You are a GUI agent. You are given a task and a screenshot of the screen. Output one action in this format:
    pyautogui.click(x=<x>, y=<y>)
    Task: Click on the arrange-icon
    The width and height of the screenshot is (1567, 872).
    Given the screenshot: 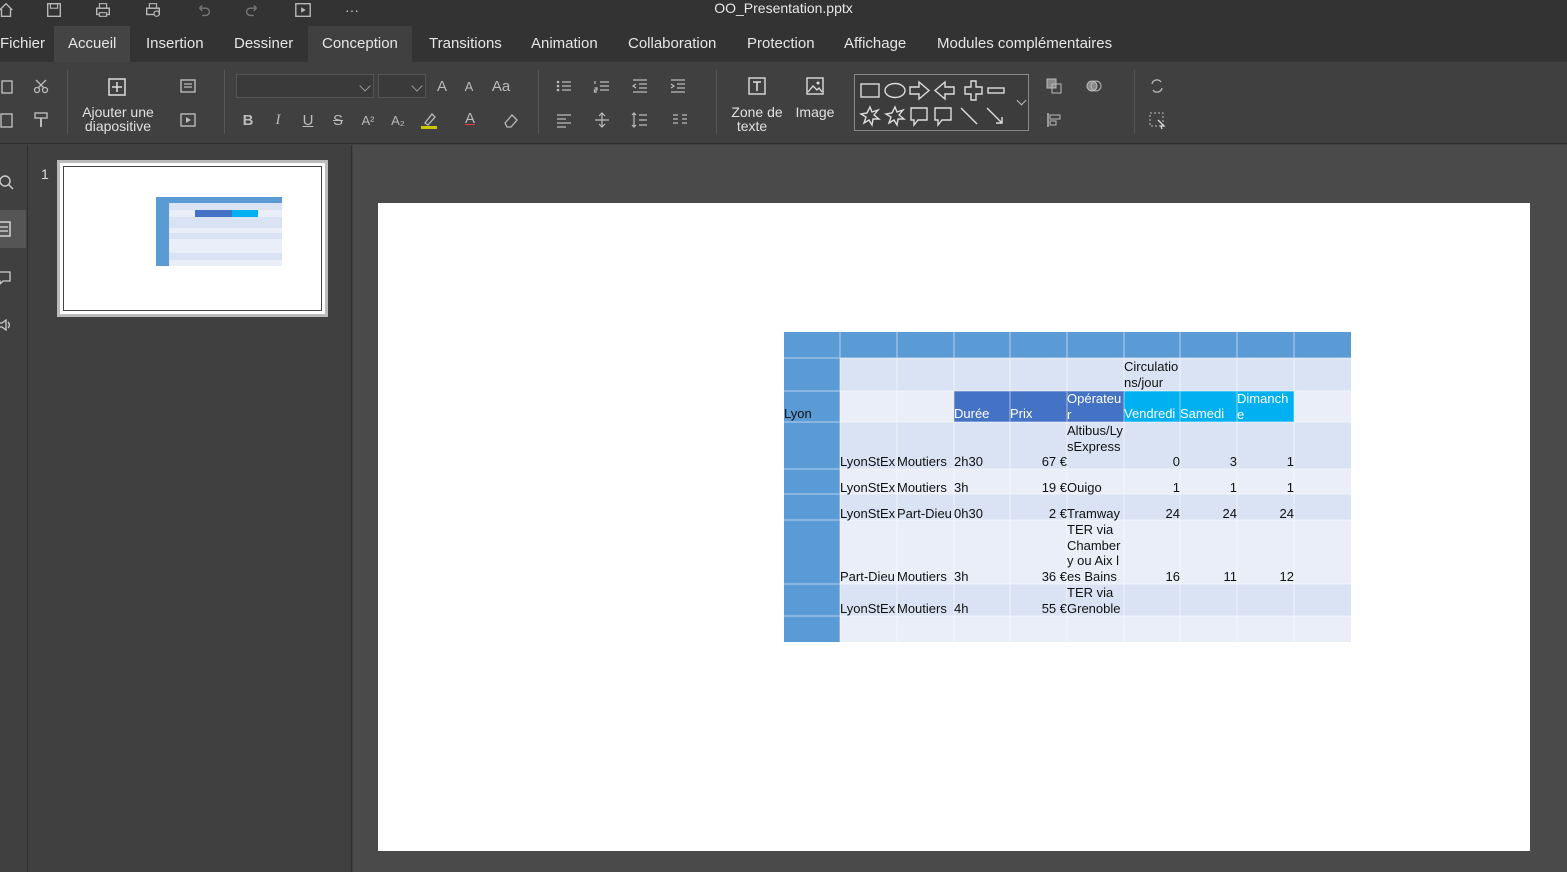 What is the action you would take?
    pyautogui.click(x=1054, y=86)
    